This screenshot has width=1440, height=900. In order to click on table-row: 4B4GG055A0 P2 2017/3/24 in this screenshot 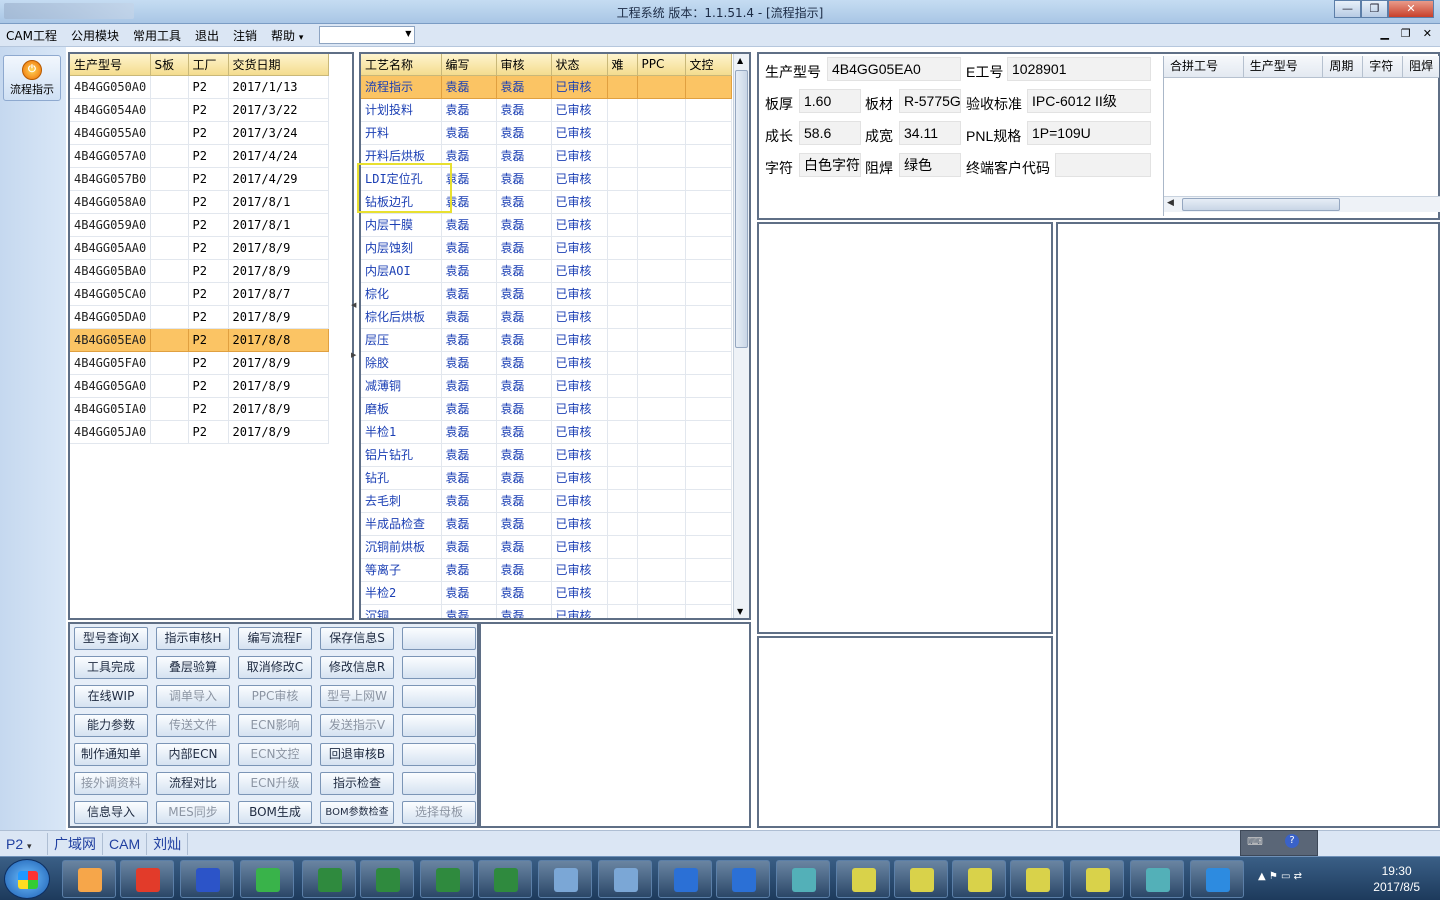, I will do `click(199, 133)`.